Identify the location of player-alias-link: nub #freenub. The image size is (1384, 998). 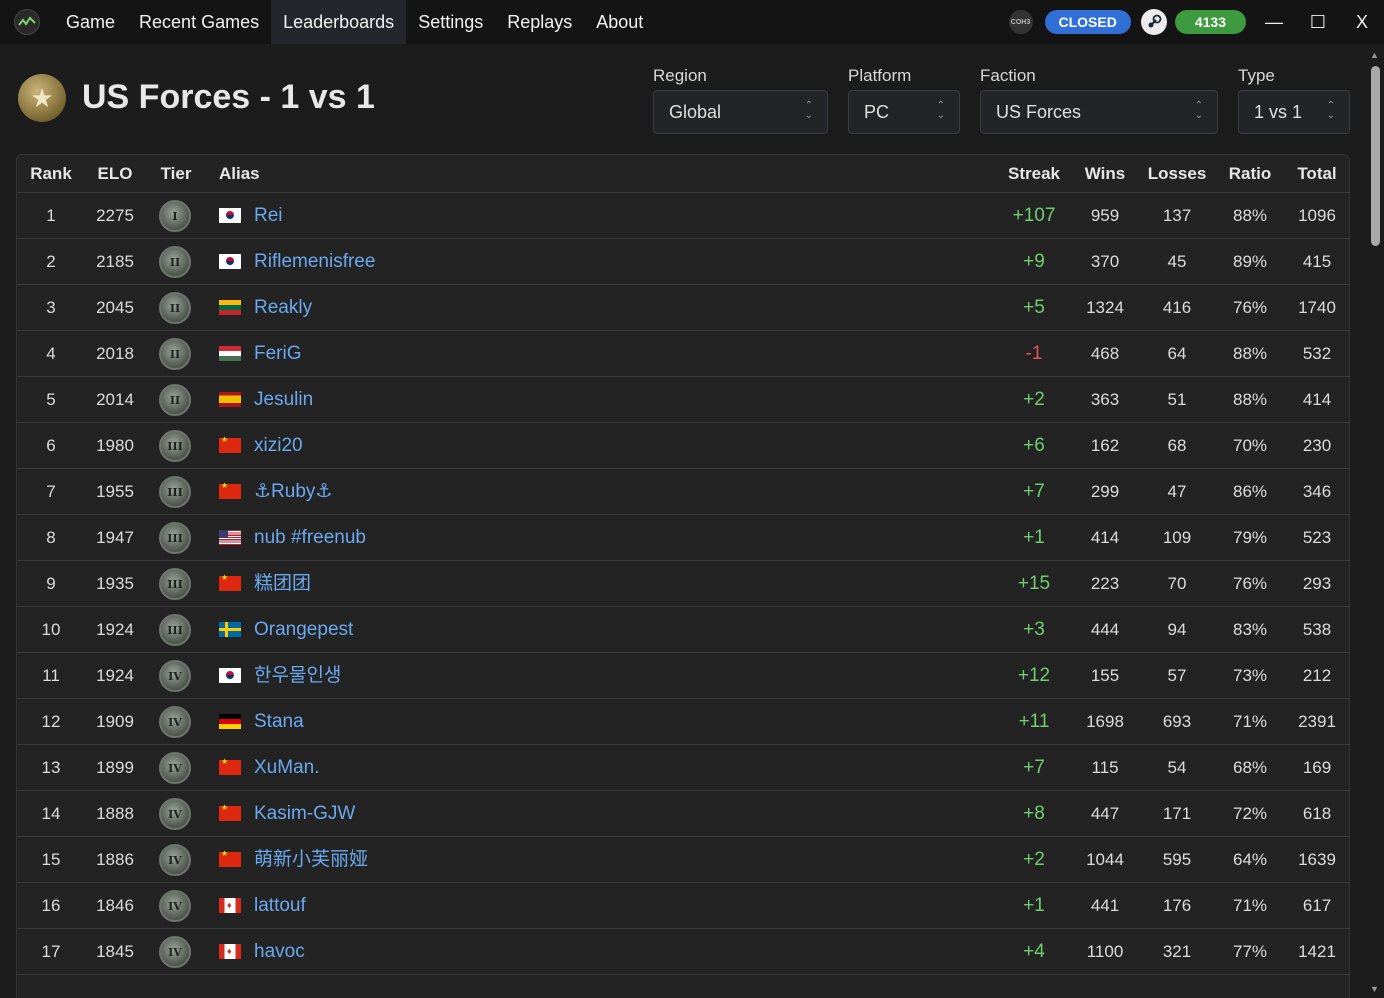
(604, 538).